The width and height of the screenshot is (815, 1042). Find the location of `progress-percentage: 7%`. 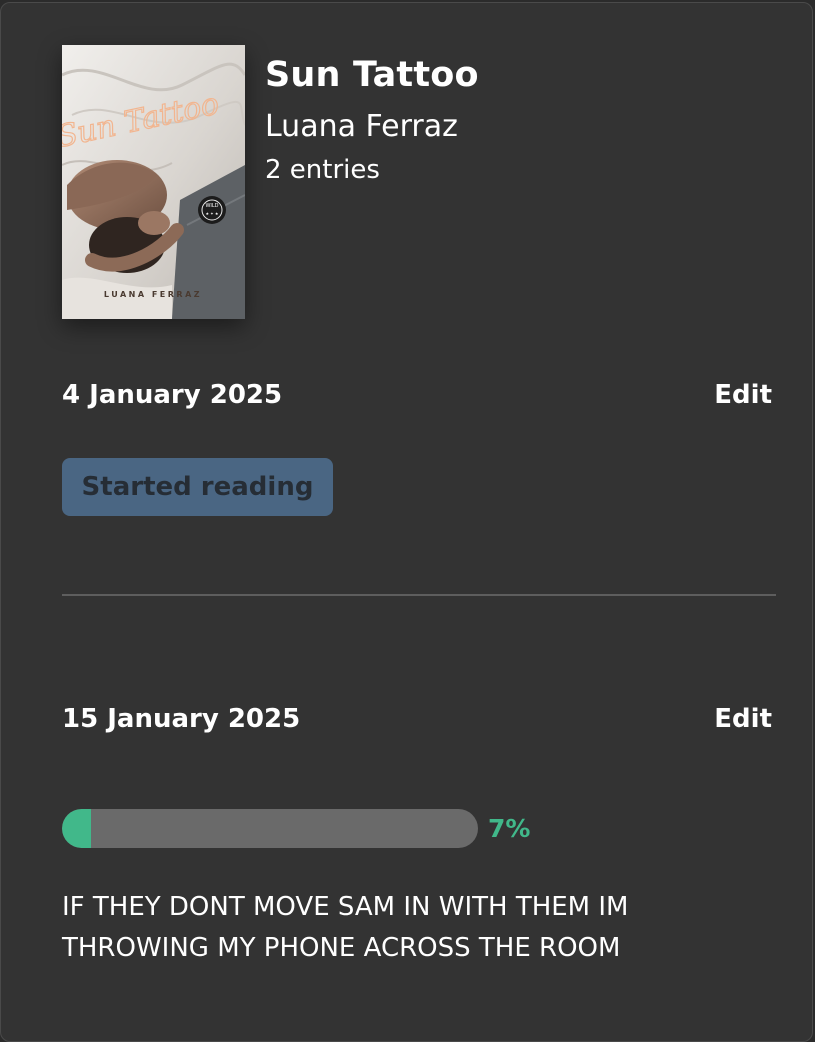

progress-percentage: 7% is located at coordinates (509, 828).